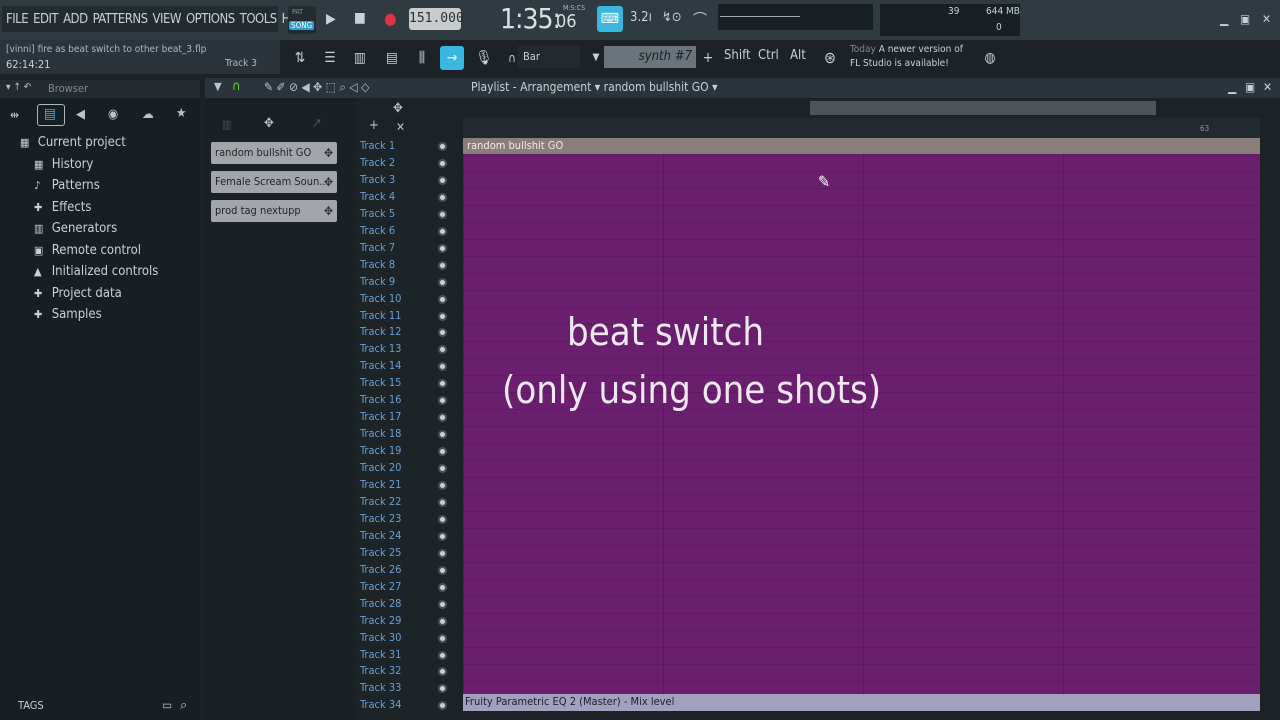 The width and height of the screenshot is (1280, 720). I want to click on globe-icon: ◍, so click(990, 58).